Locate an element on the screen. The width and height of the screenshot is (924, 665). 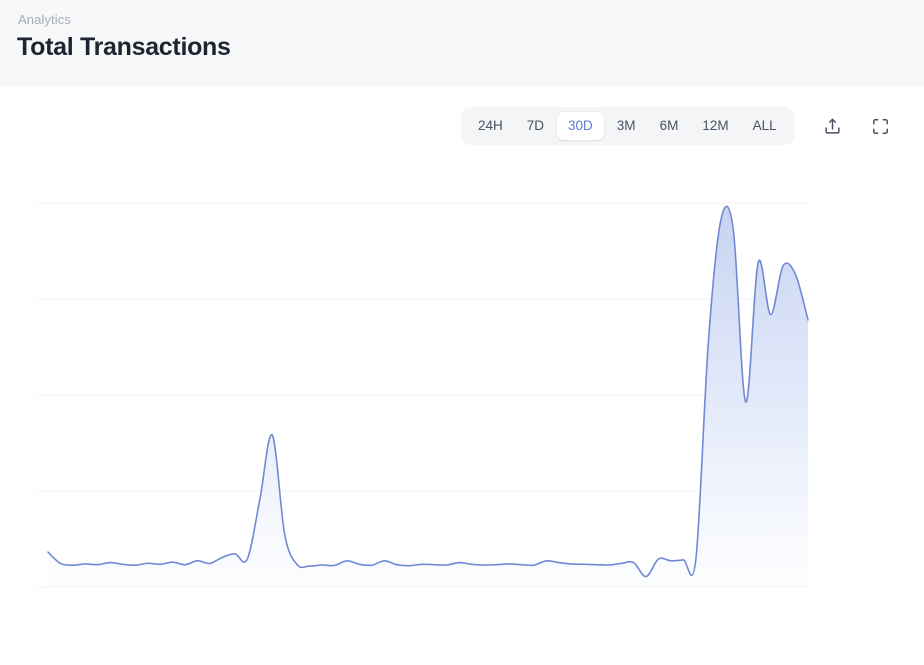
share-upload-button is located at coordinates (833, 126).